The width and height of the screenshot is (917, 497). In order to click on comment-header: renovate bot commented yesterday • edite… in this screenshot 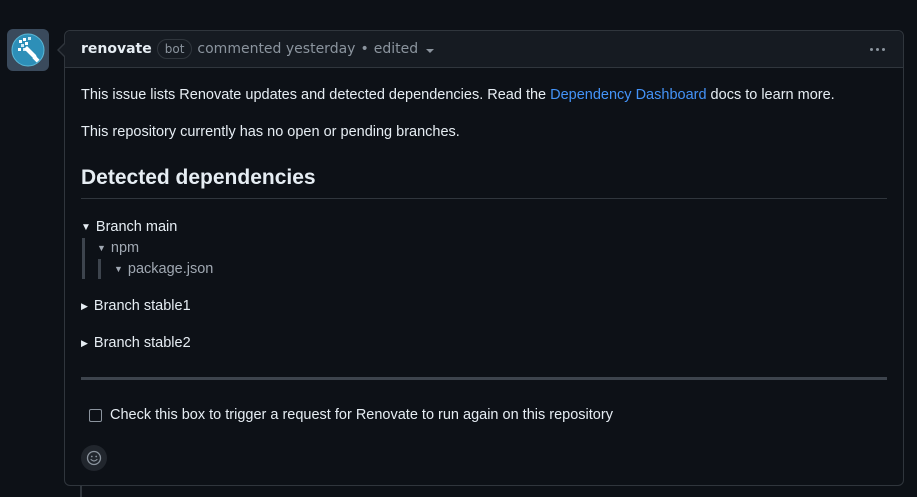, I will do `click(484, 49)`.